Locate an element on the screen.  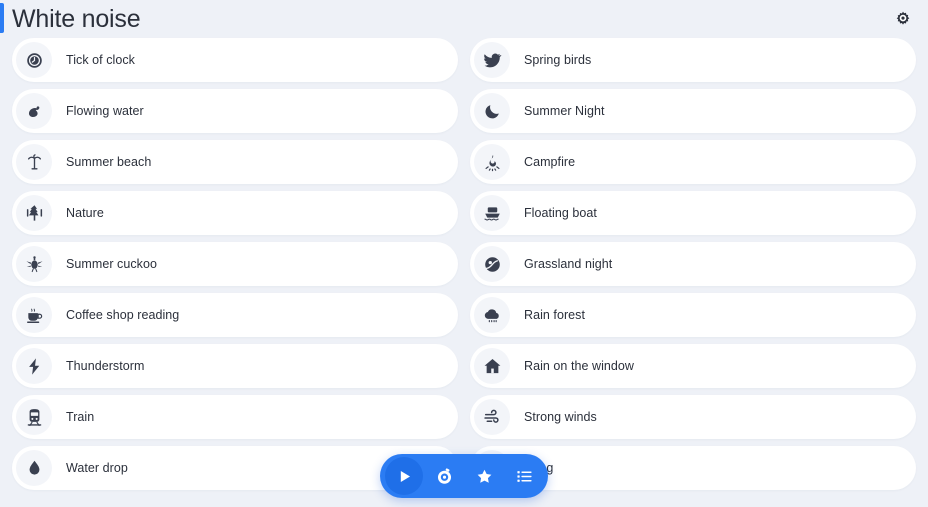
sound-label: Summer Night is located at coordinates (564, 111).